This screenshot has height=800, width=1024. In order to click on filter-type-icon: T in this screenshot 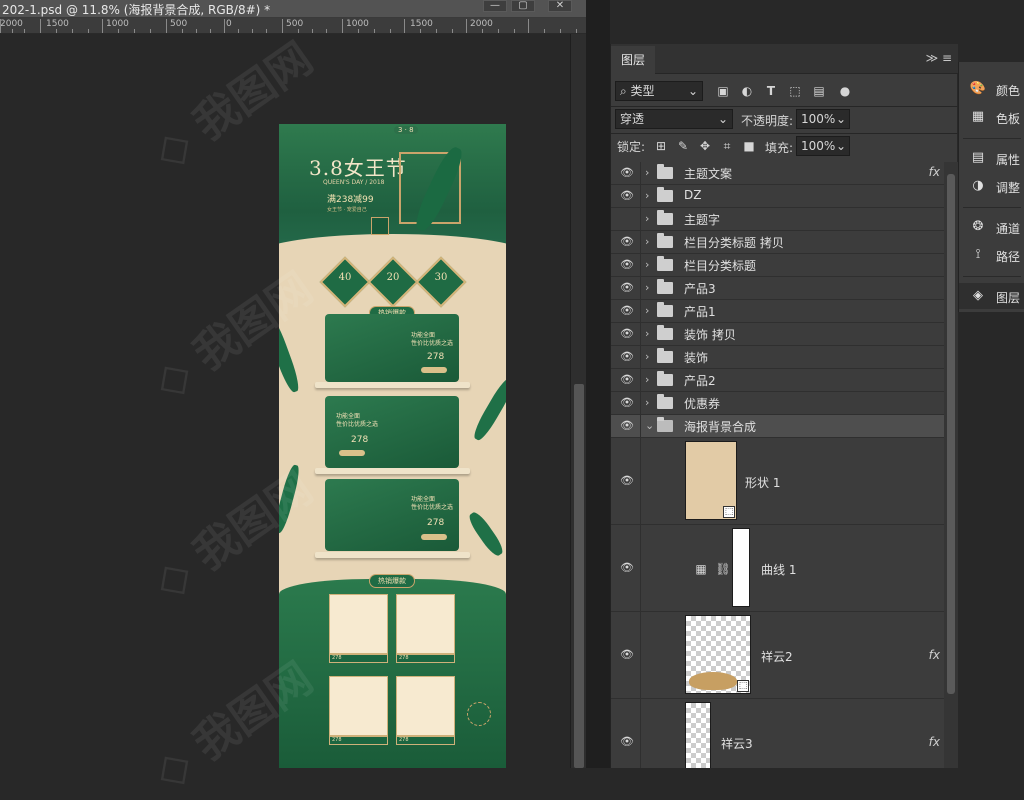, I will do `click(771, 91)`.